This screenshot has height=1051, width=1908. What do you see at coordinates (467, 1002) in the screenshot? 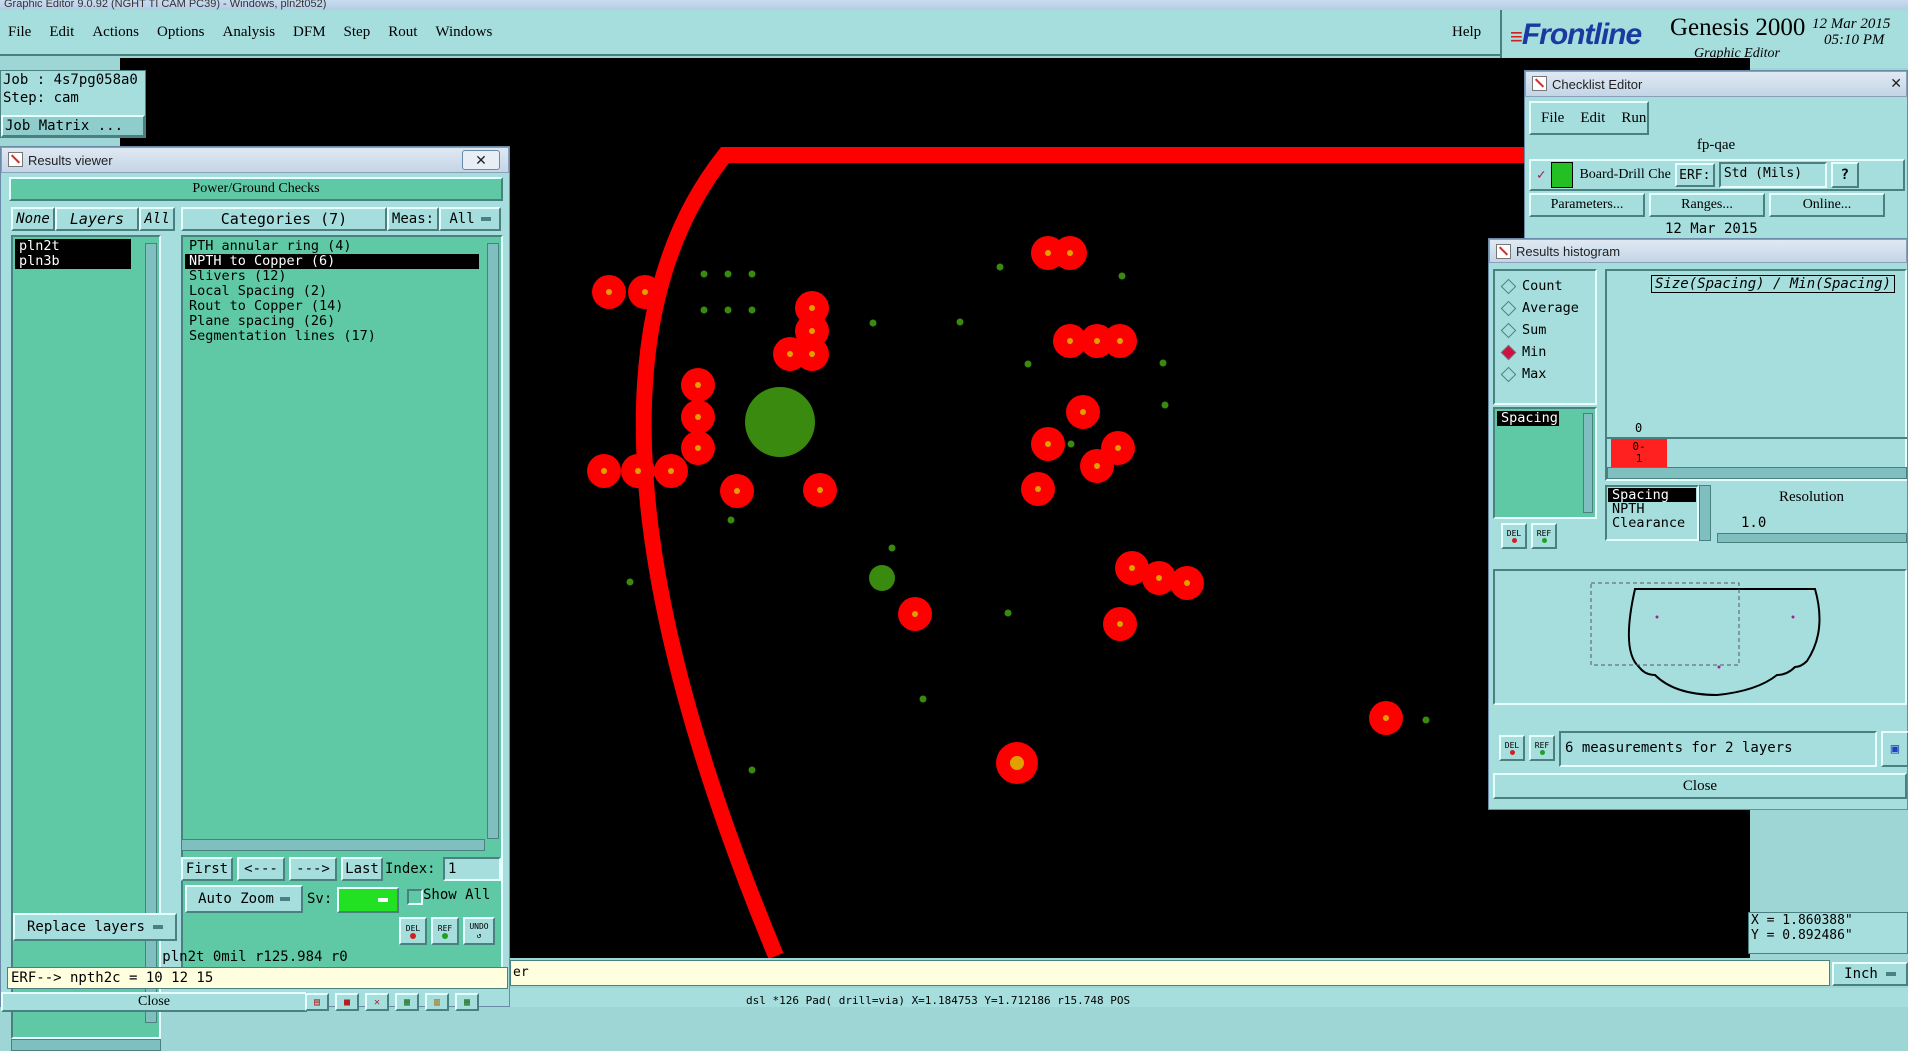
I see `tool-icon-6: ▦` at bounding box center [467, 1002].